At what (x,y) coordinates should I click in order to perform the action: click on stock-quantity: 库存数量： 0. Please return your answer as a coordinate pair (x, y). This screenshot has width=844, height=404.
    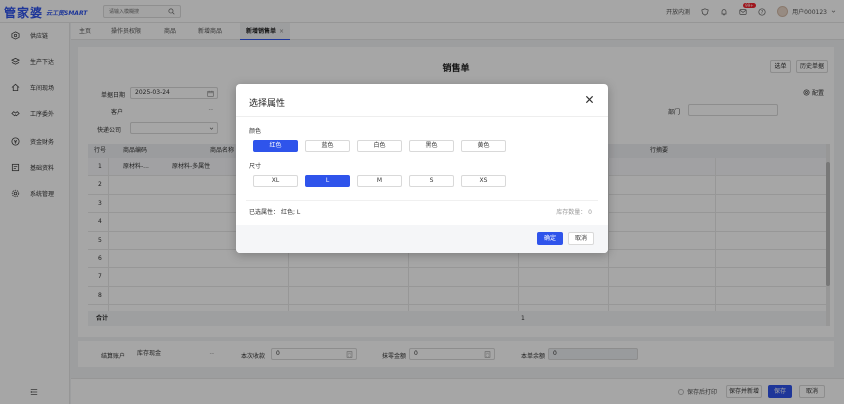
    Looking at the image, I should click on (574, 211).